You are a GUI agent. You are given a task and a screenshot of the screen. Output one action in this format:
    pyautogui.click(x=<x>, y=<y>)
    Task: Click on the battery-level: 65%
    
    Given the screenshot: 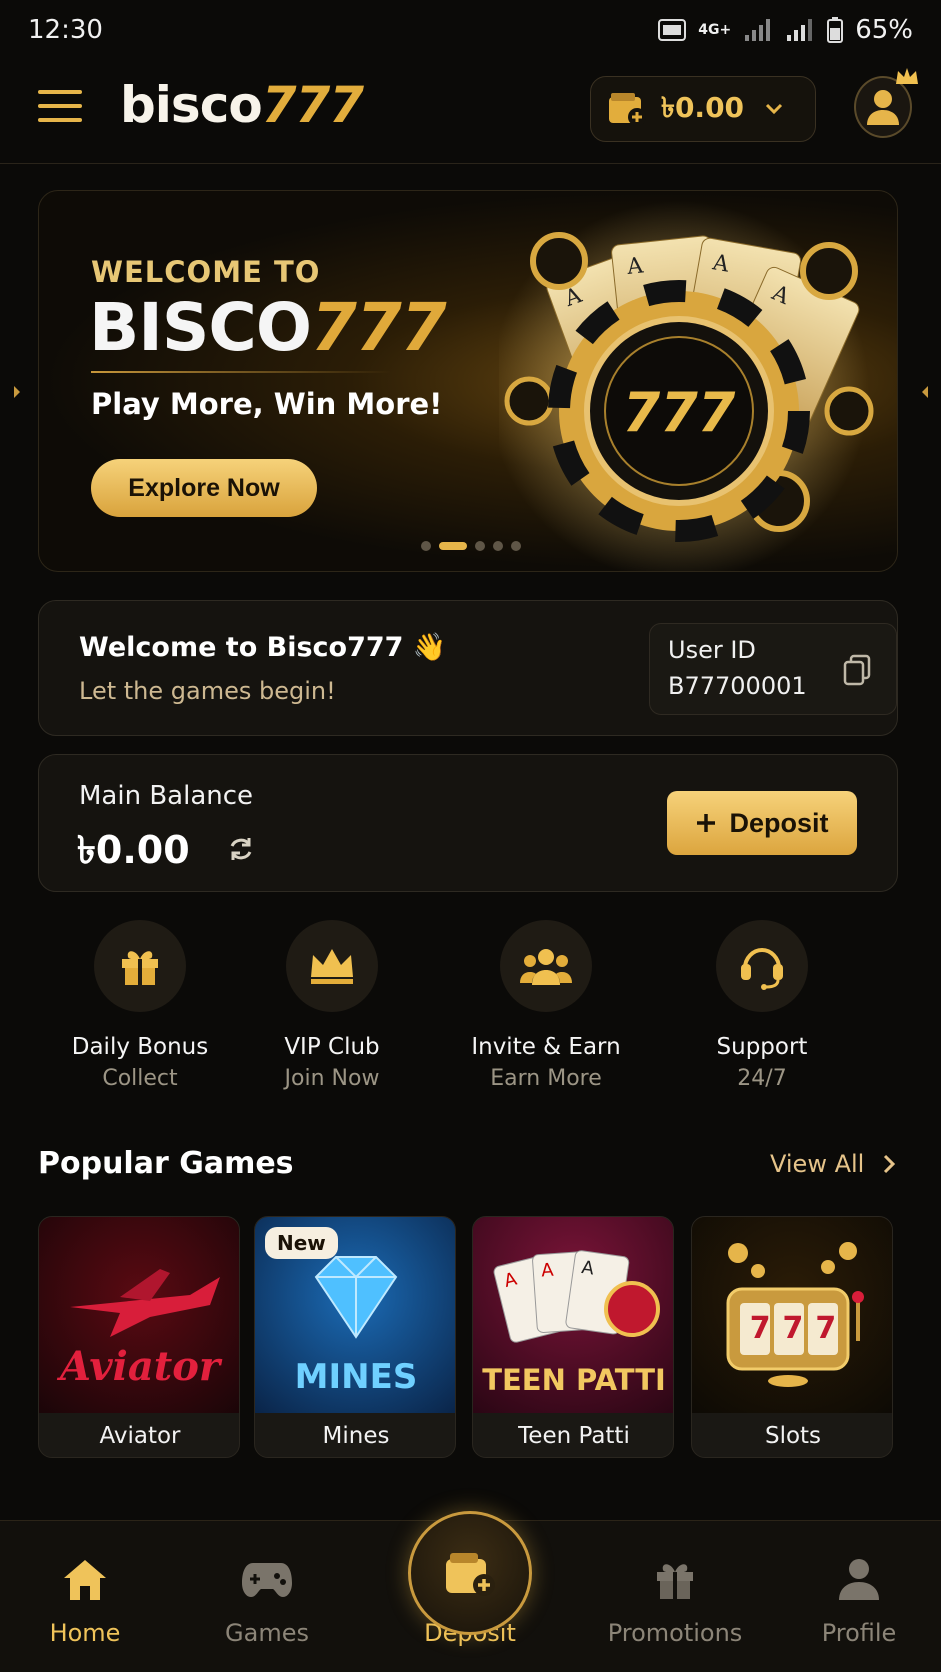 What is the action you would take?
    pyautogui.click(x=884, y=30)
    